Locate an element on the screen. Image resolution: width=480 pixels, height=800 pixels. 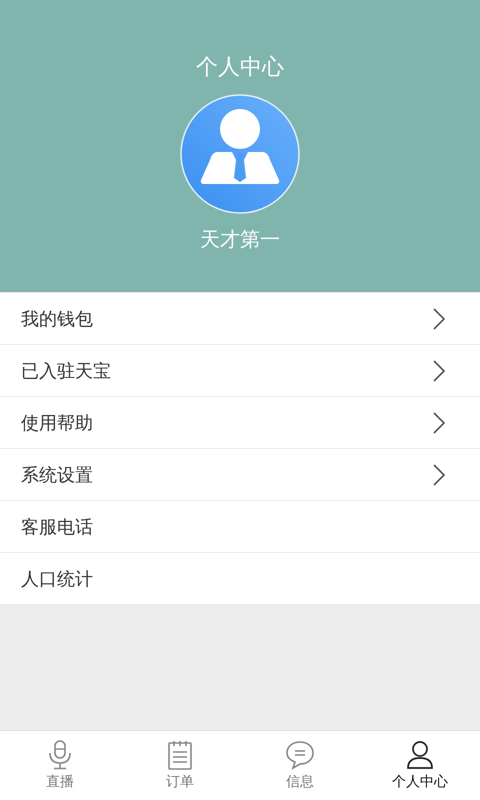
person-icon is located at coordinates (420, 755).